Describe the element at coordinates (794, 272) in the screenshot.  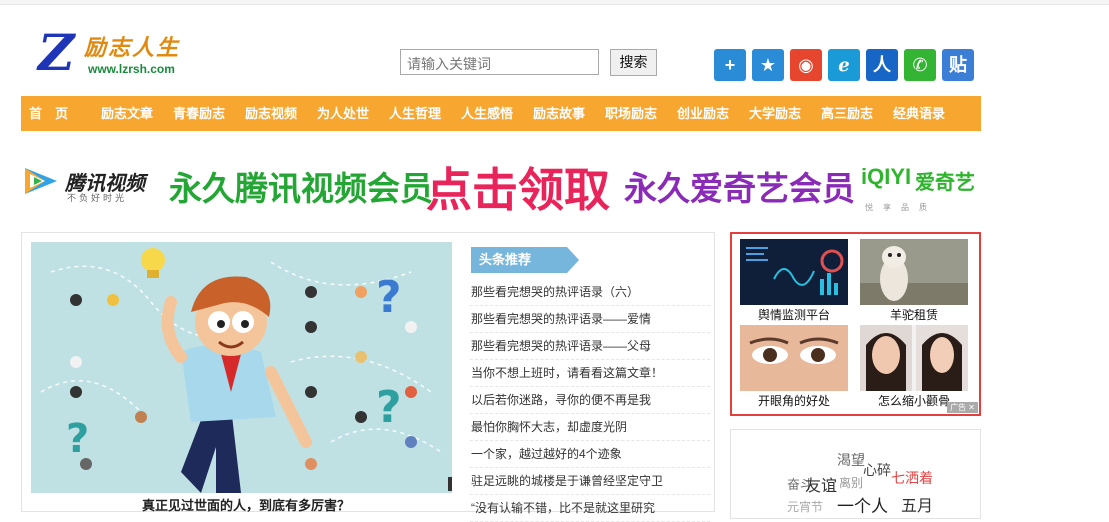
I see `ad-image-dashboard` at that location.